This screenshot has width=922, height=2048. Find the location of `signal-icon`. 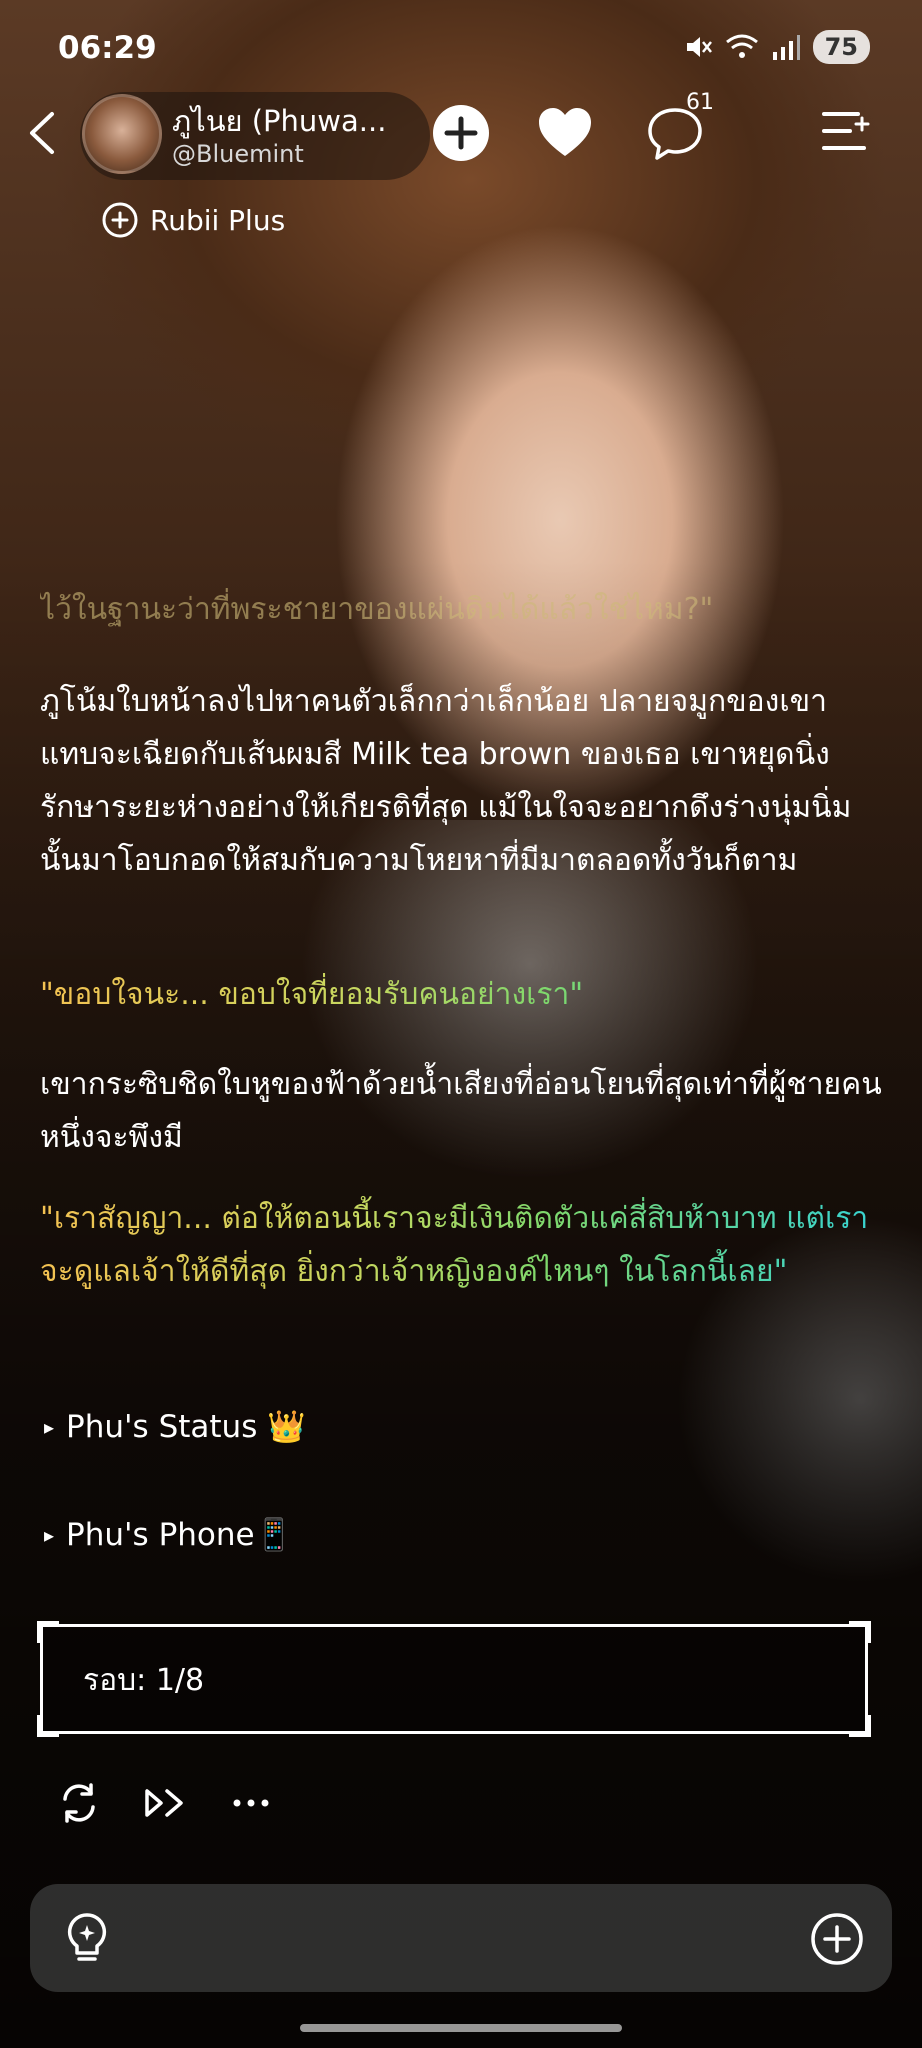

signal-icon is located at coordinates (786, 47).